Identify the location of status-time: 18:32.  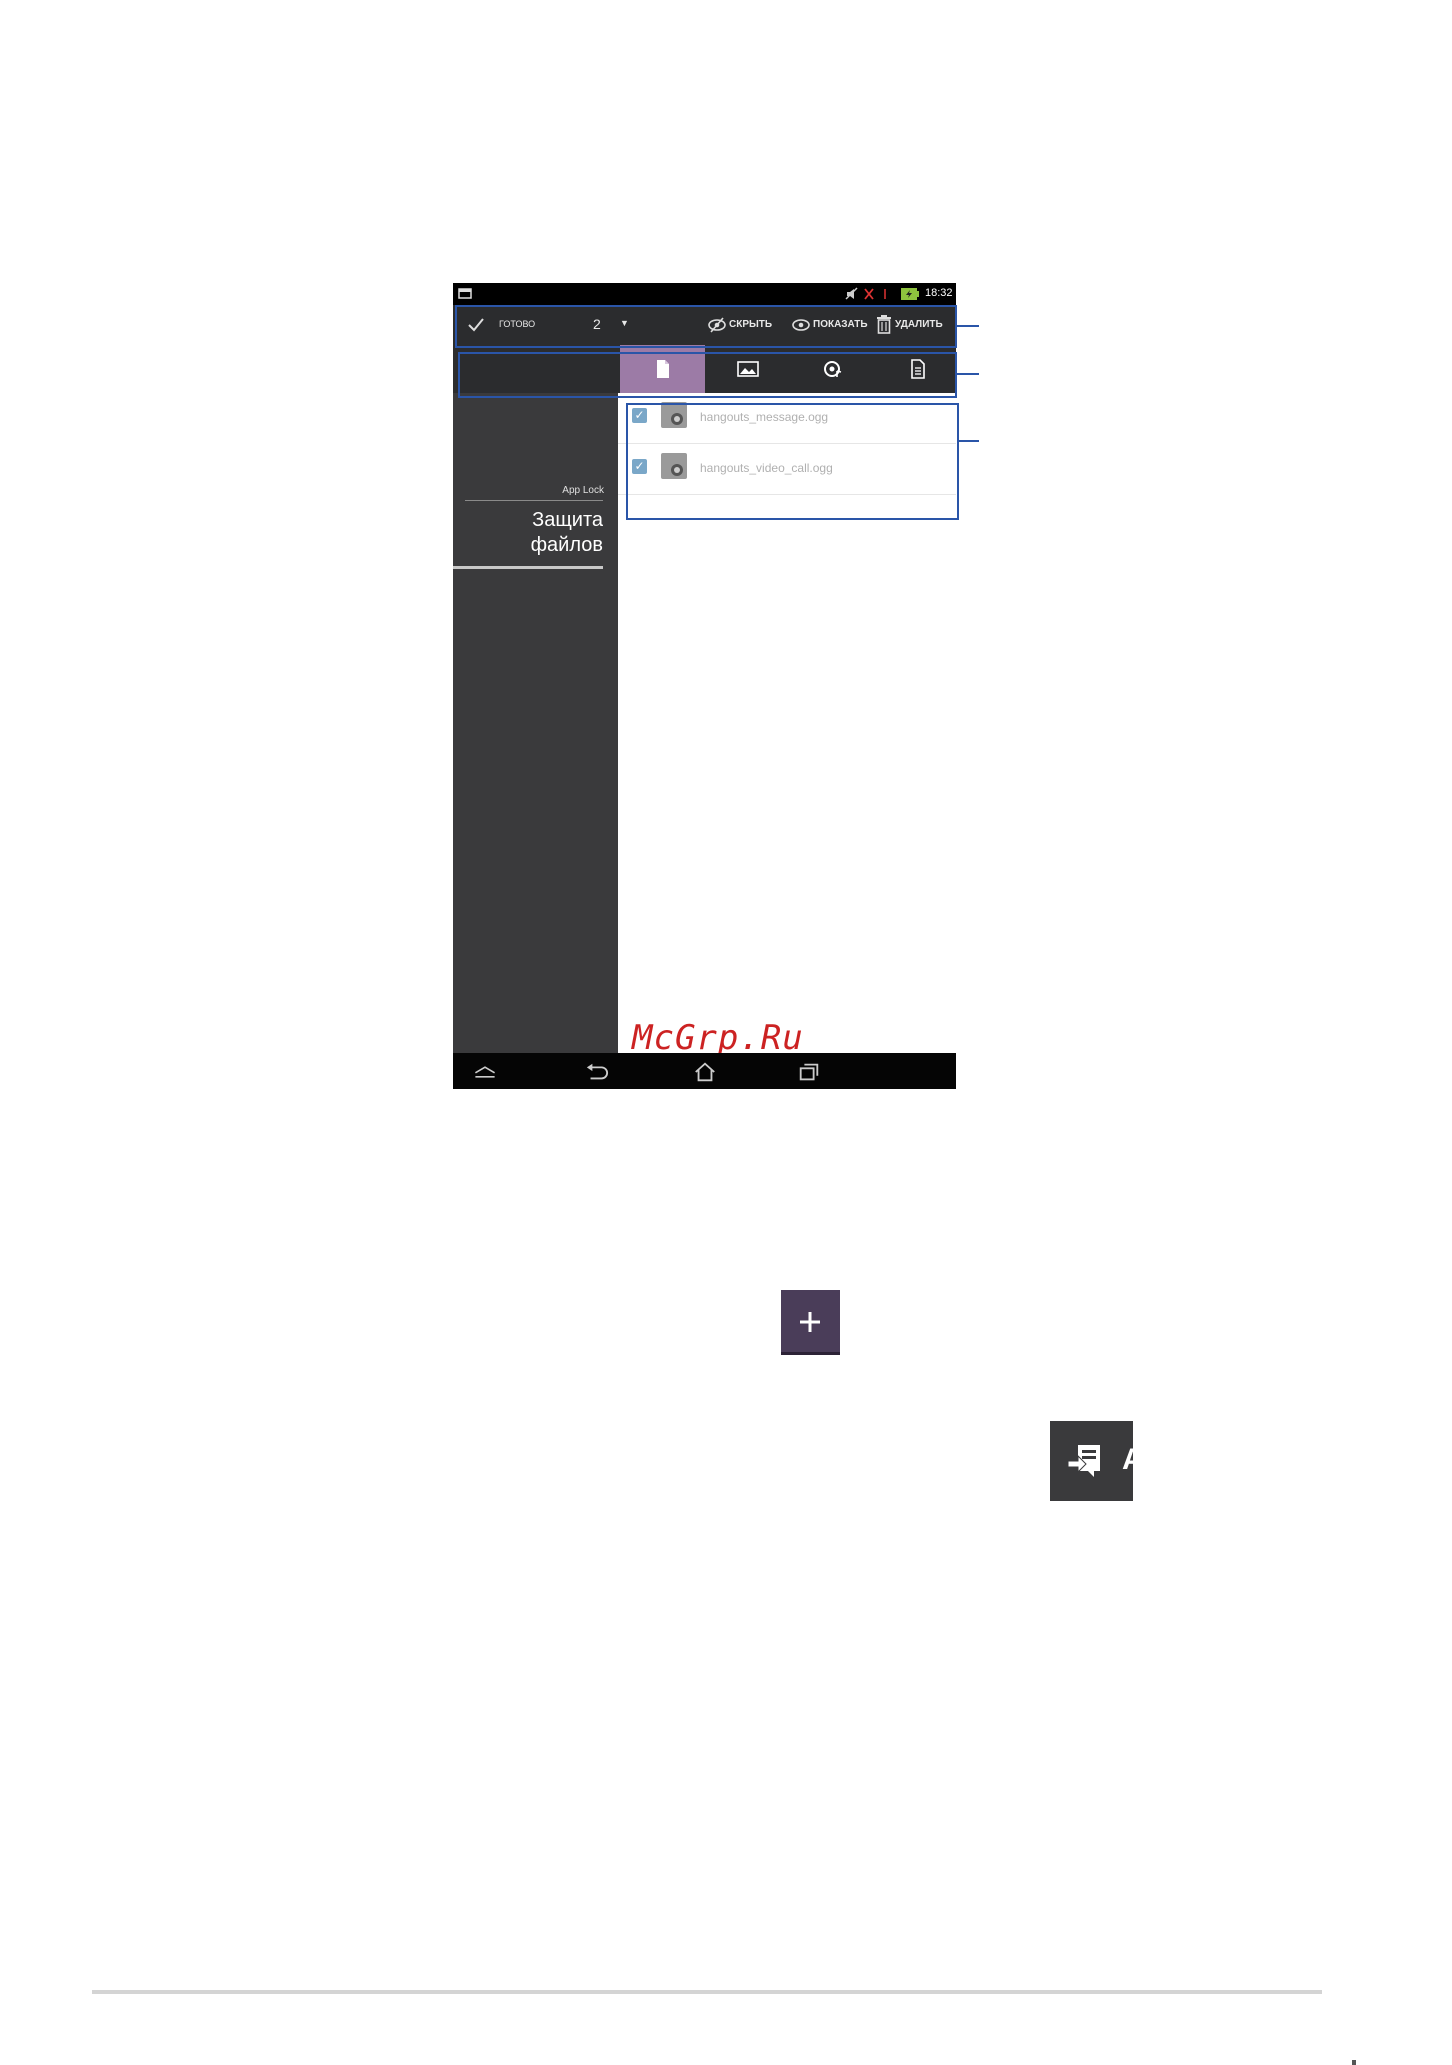
(939, 293).